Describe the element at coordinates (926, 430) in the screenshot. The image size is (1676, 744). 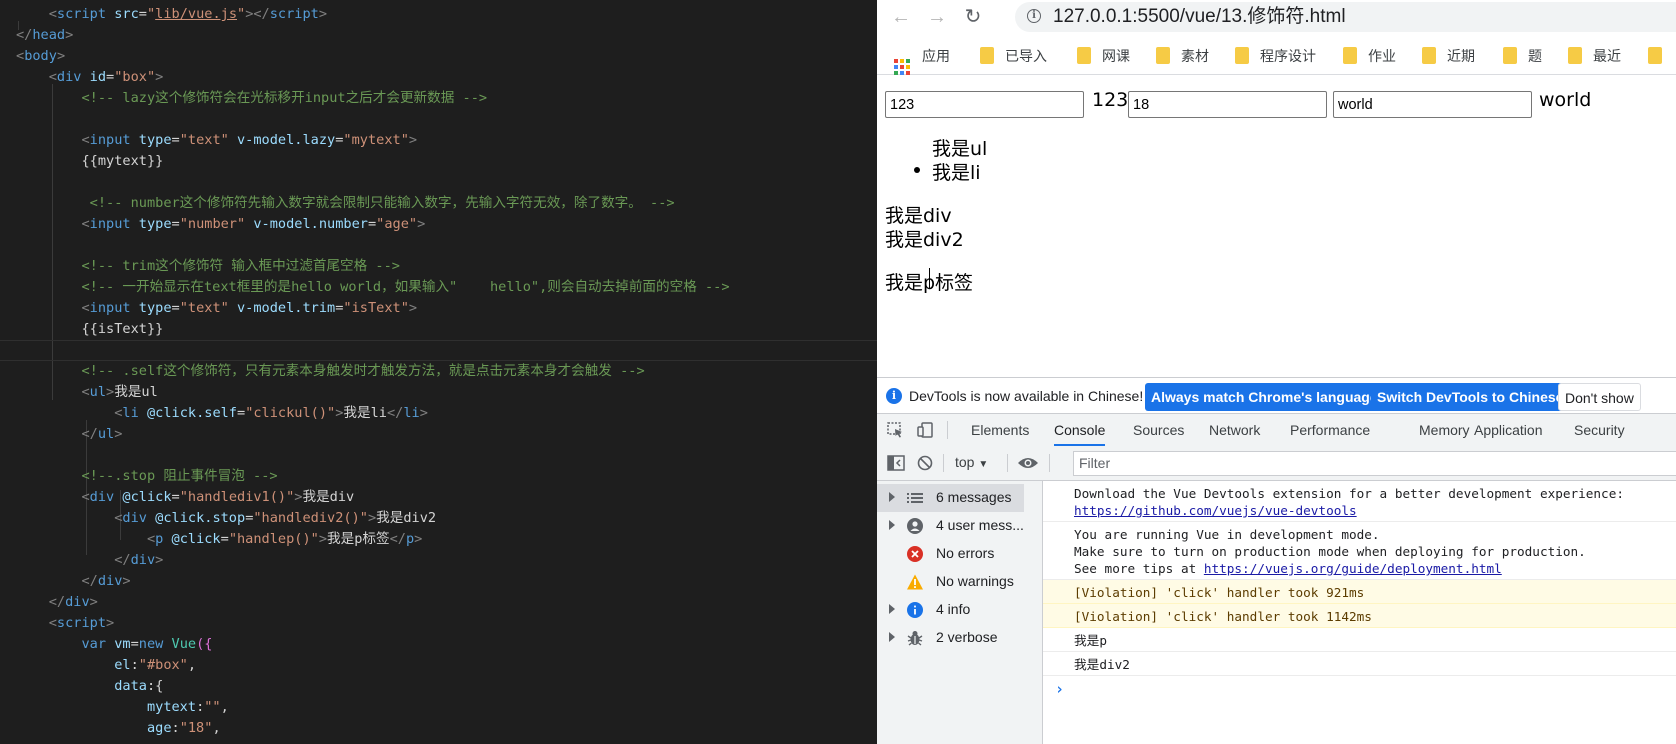
I see `device-toolbar-icon` at that location.